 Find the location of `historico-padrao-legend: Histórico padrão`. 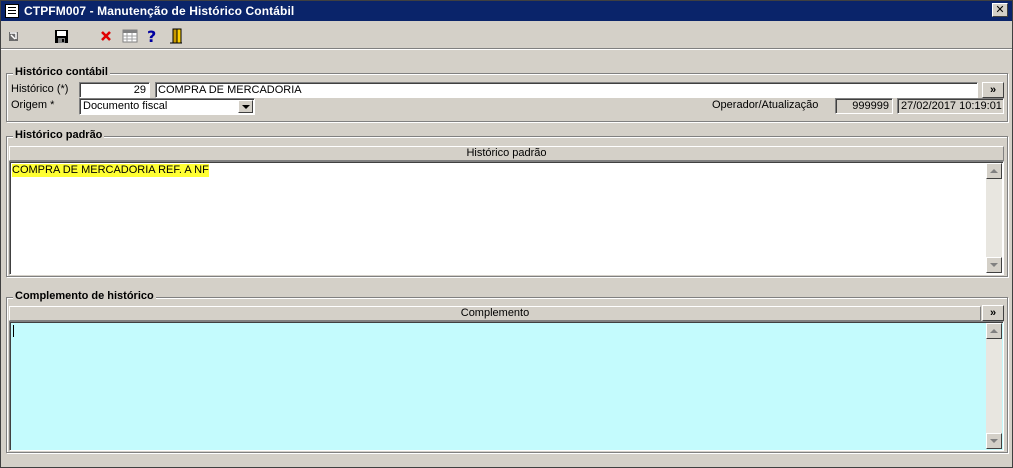

historico-padrao-legend: Histórico padrão is located at coordinates (59, 135).